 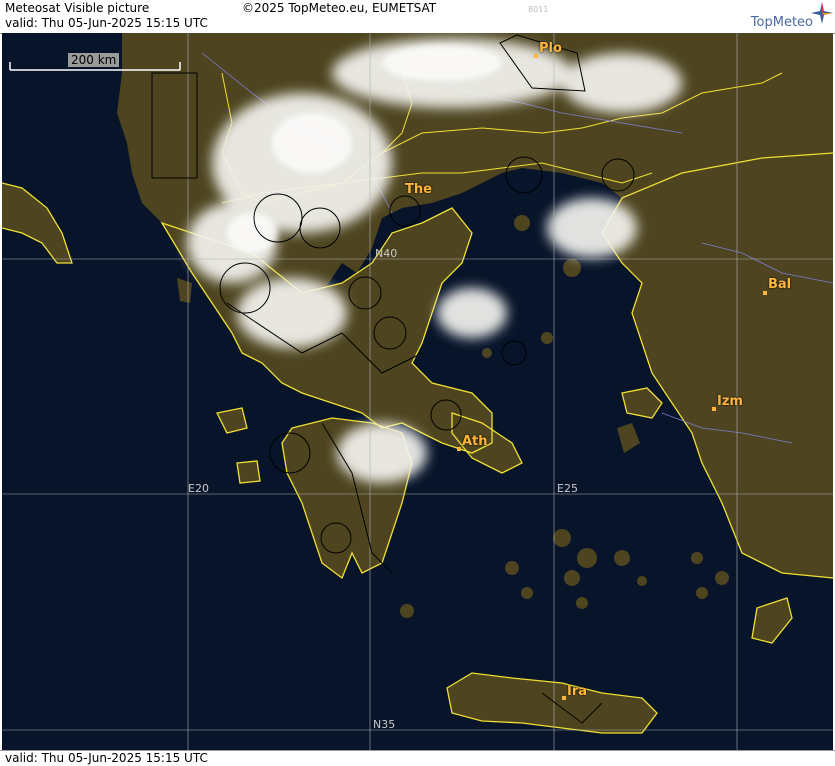 I want to click on map-title: Meteosat Visible picture, so click(x=77, y=8).